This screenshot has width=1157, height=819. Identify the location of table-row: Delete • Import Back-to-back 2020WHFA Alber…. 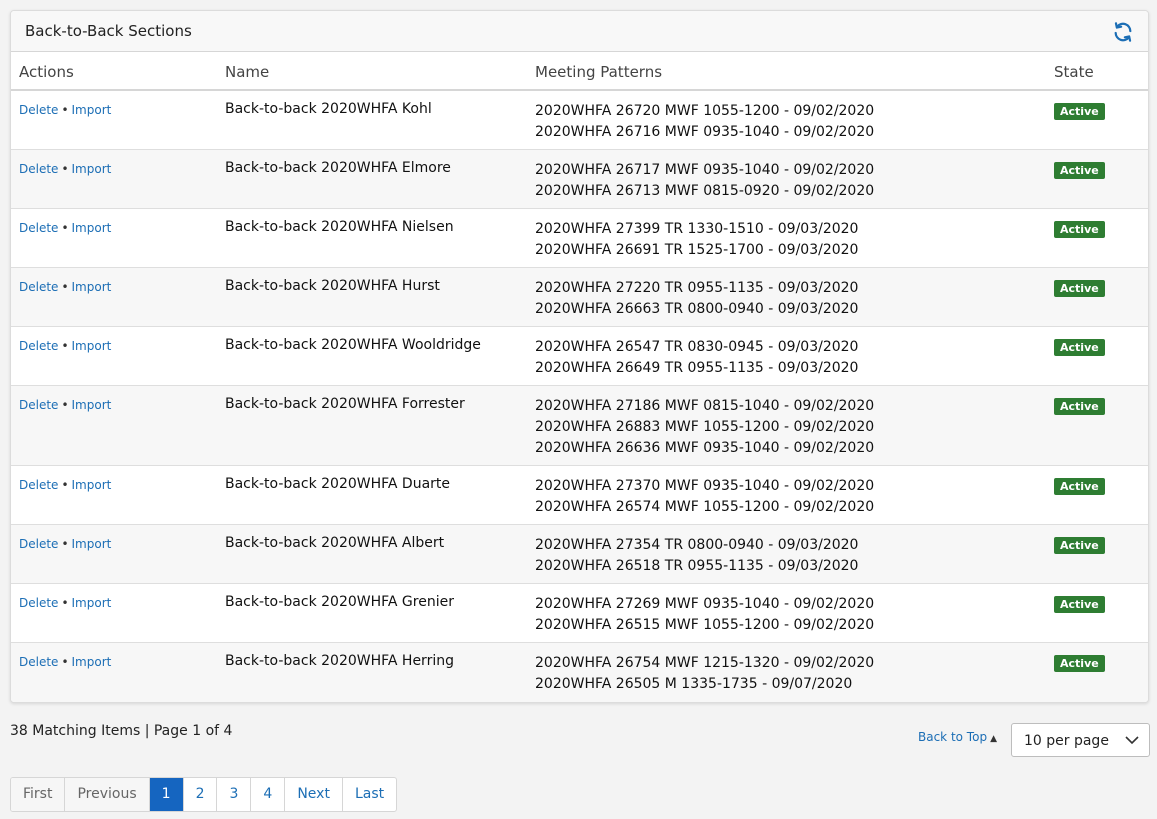
(579, 554).